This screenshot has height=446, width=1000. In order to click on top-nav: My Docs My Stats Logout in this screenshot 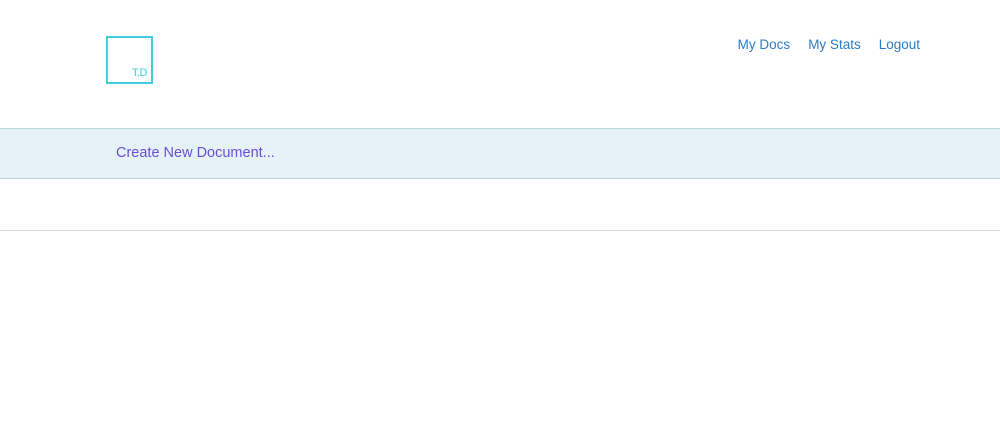, I will do `click(829, 44)`.